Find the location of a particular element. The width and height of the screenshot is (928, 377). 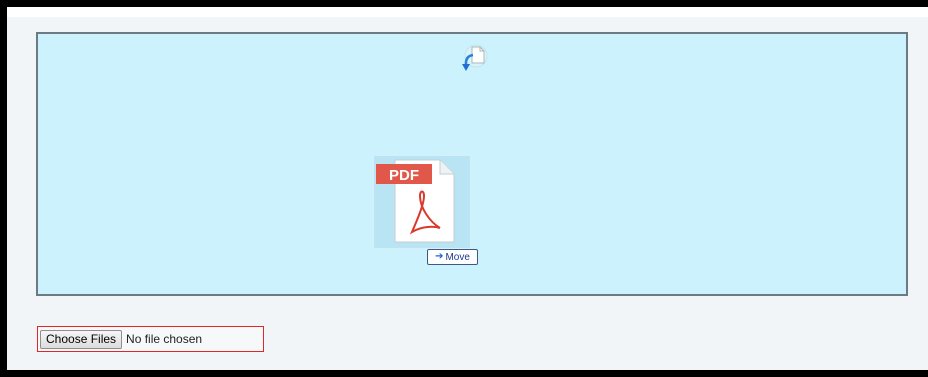

file-input: Choose Files No file chosen is located at coordinates (150, 339).